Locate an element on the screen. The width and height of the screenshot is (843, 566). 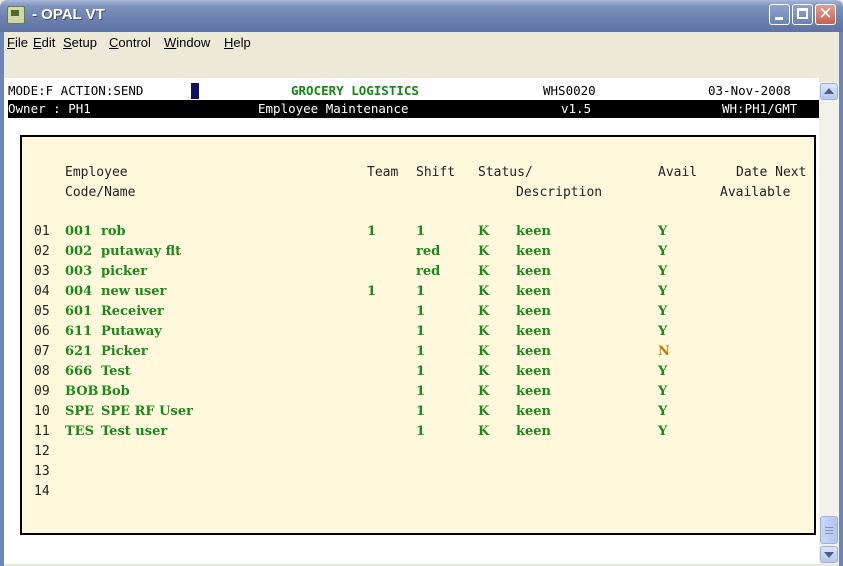
menu-window: Window is located at coordinates (187, 42).